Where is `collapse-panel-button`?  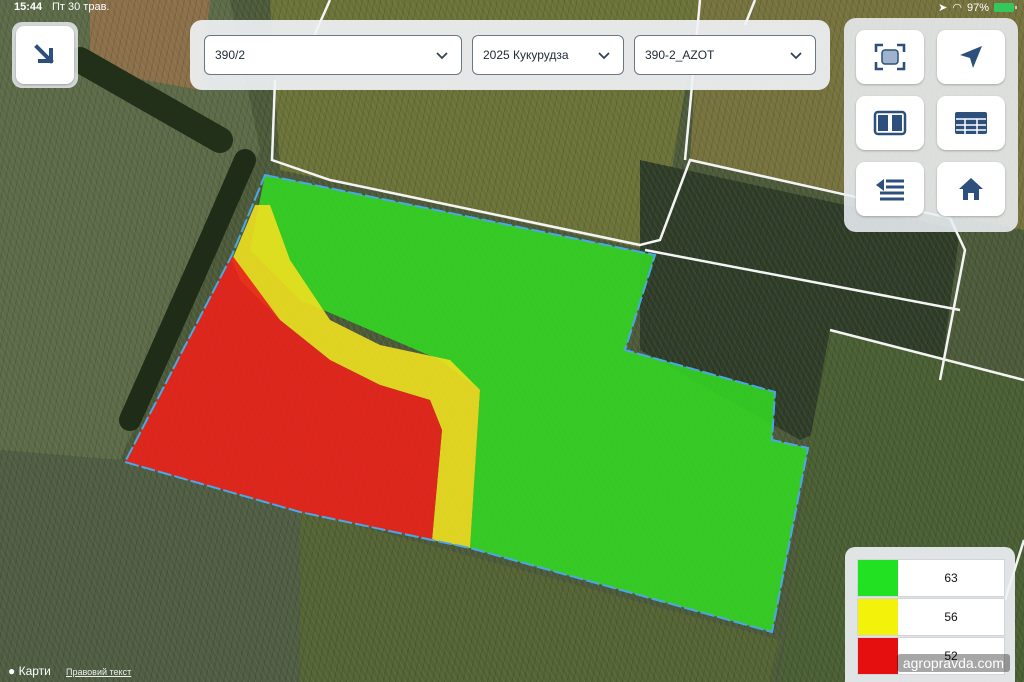
collapse-panel-button is located at coordinates (45, 55).